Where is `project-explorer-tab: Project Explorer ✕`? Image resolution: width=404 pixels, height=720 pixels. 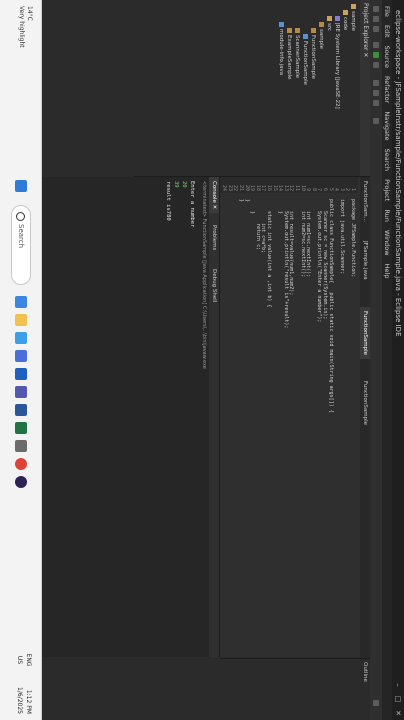
project-explorer-tab: Project Explorer ✕ is located at coordinates (365, 88).